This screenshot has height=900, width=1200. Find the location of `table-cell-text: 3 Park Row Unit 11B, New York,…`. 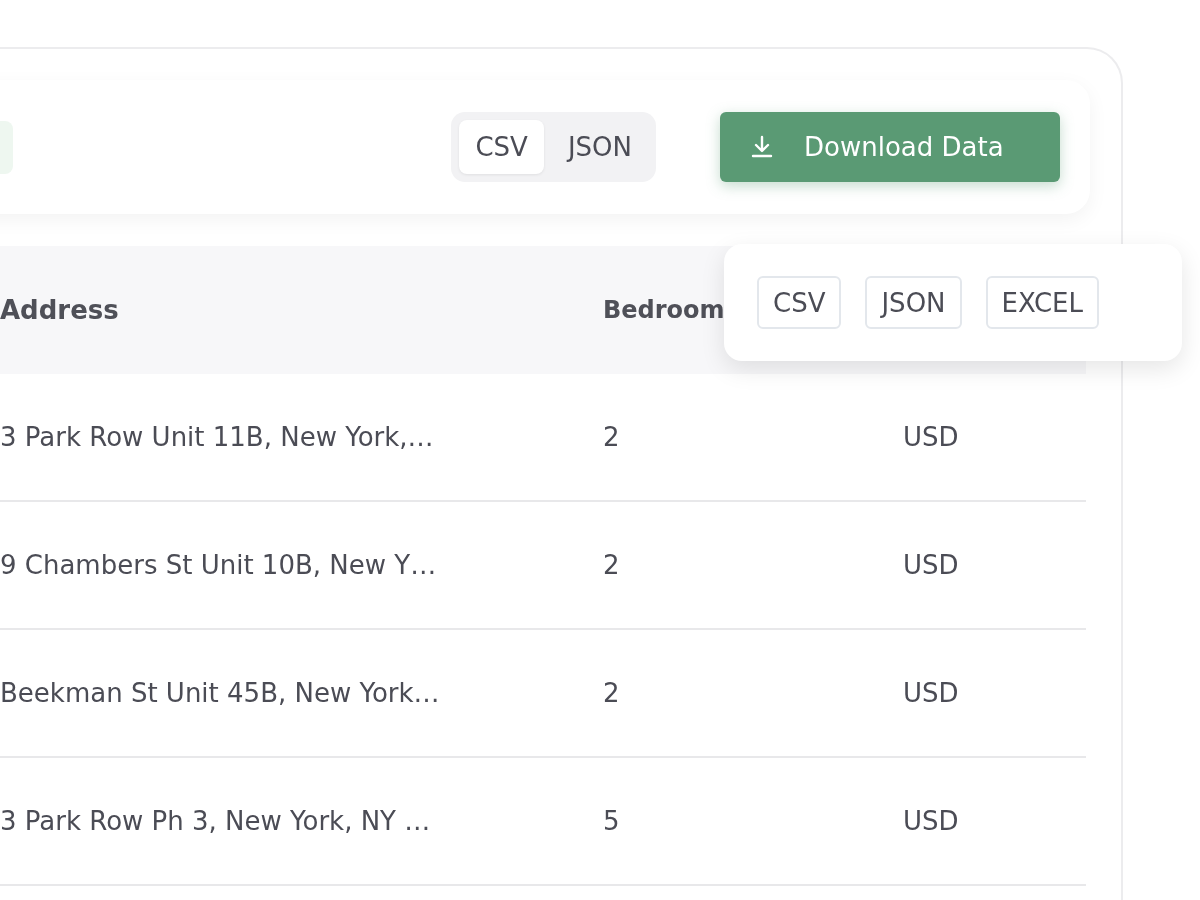

table-cell-text: 3 Park Row Unit 11B, New York,… is located at coordinates (217, 437).